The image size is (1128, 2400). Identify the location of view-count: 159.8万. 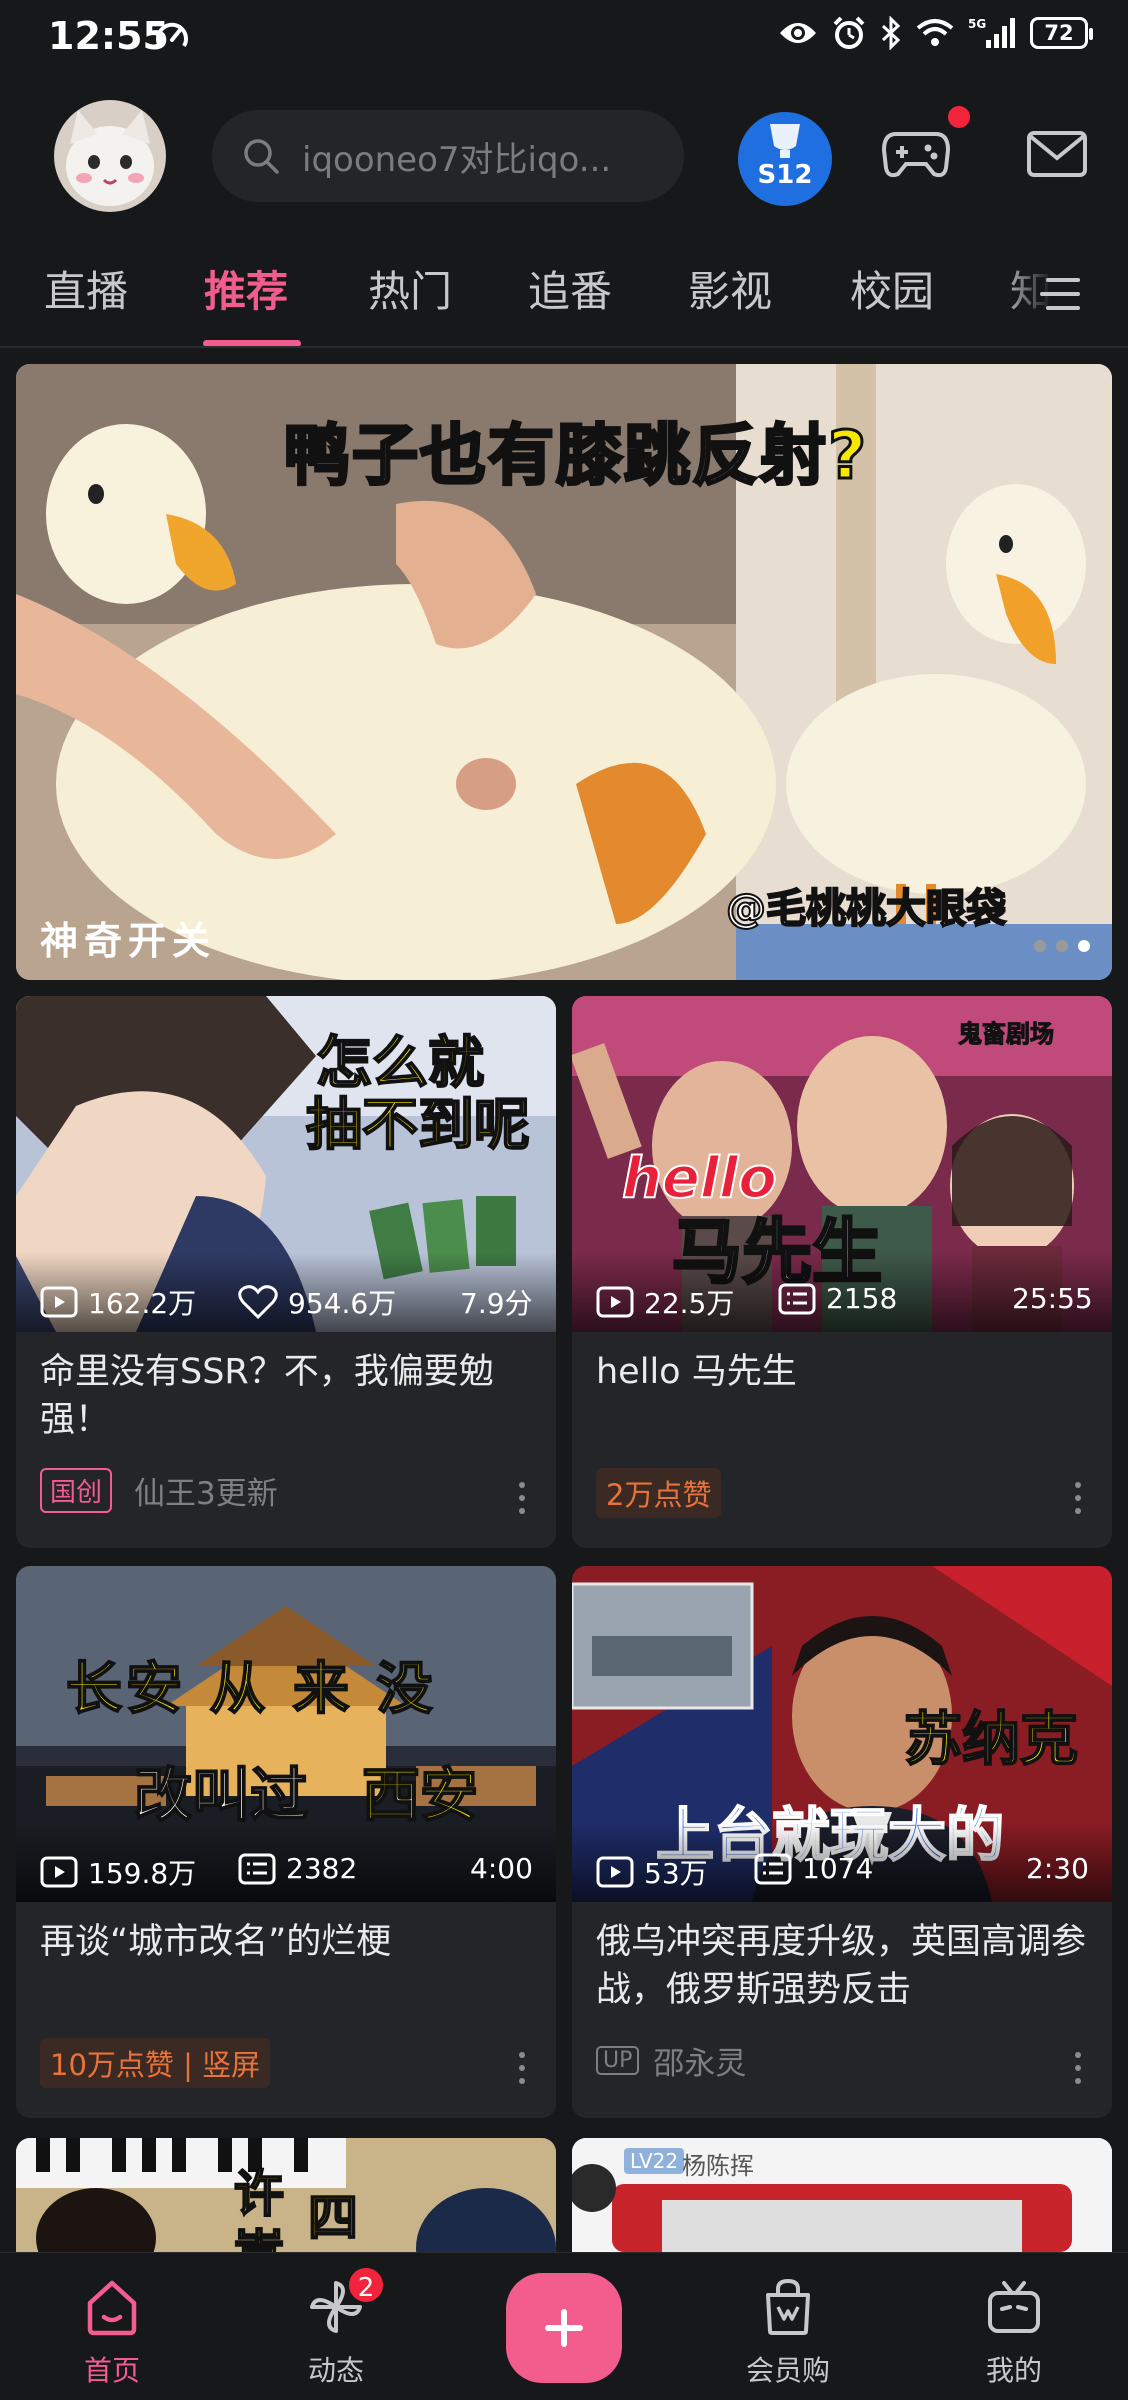
(118, 1872).